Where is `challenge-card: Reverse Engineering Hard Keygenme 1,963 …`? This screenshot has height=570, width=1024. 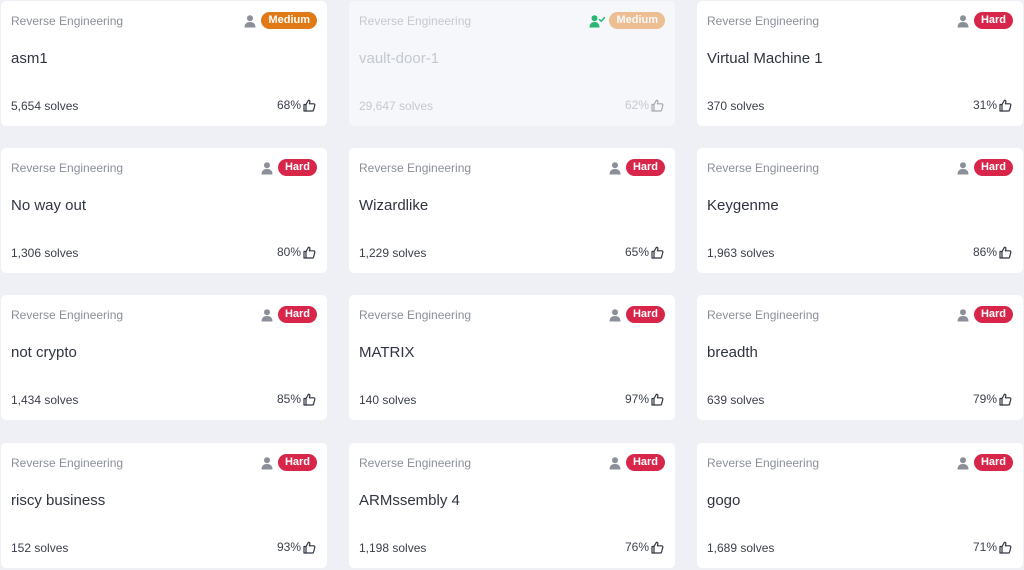 challenge-card: Reverse Engineering Hard Keygenme 1,963 … is located at coordinates (860, 210).